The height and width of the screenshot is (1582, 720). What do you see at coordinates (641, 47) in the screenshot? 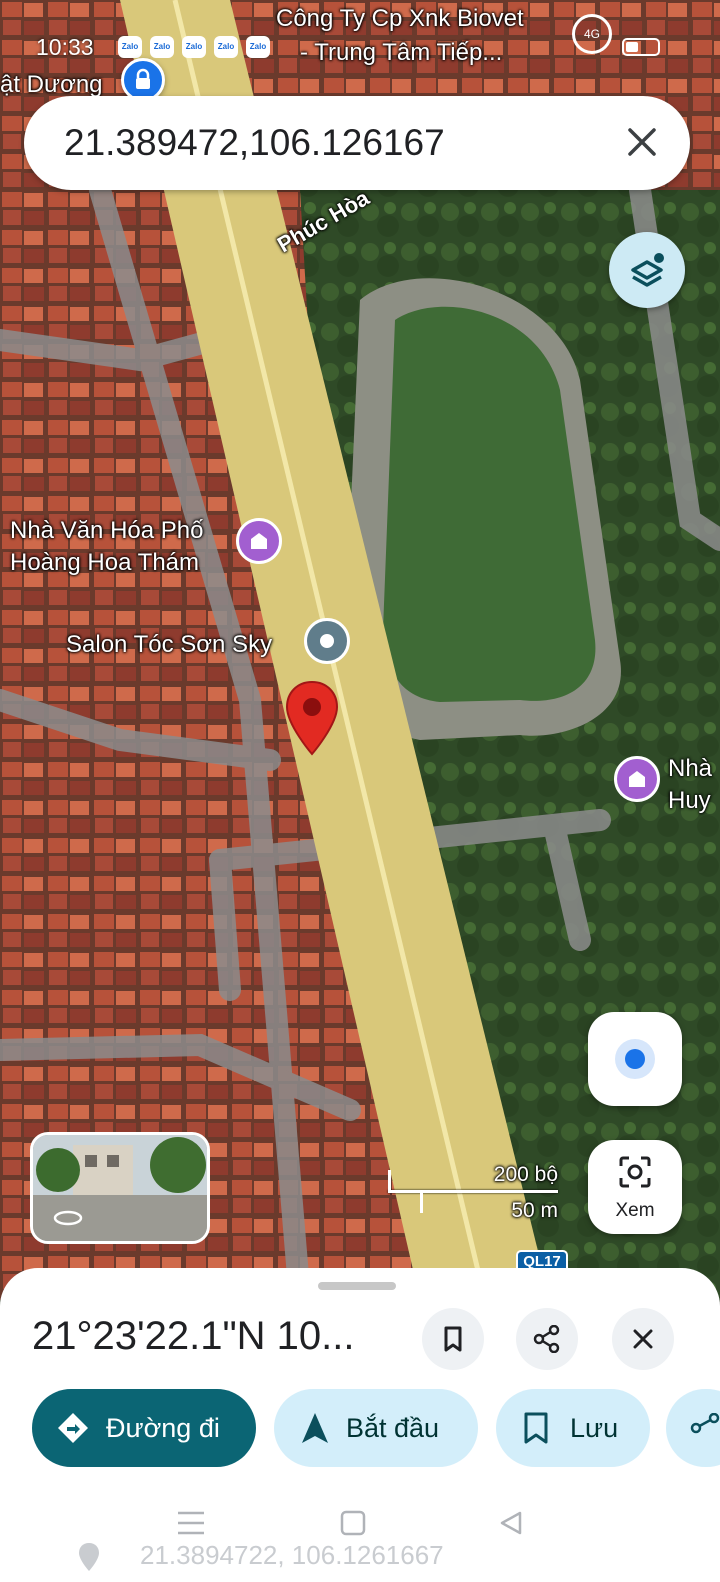
I see `battery-icon` at bounding box center [641, 47].